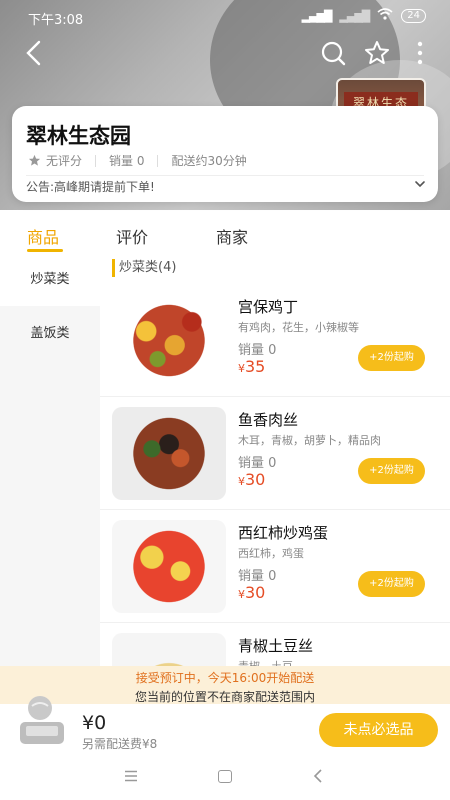 This screenshot has height=800, width=450. Describe the element at coordinates (56, 20) in the screenshot. I see `status-time: 下午3:08` at that location.